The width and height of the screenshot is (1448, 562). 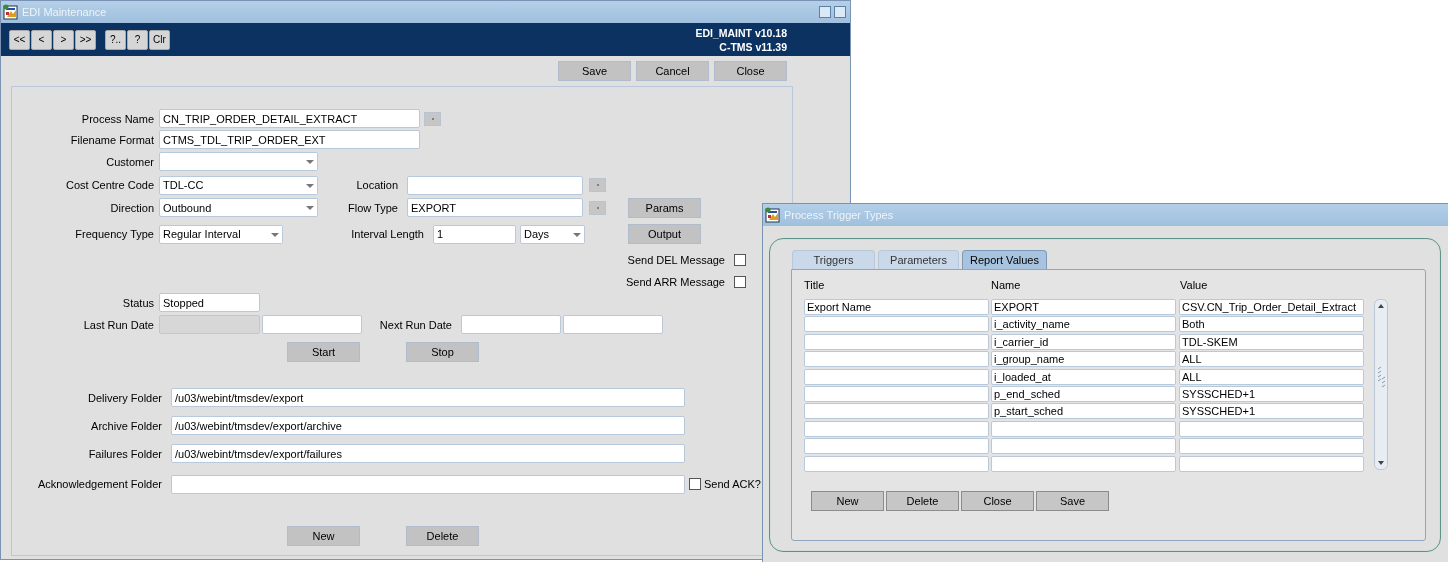 What do you see at coordinates (137, 39) in the screenshot?
I see `toolbar-button: ?` at bounding box center [137, 39].